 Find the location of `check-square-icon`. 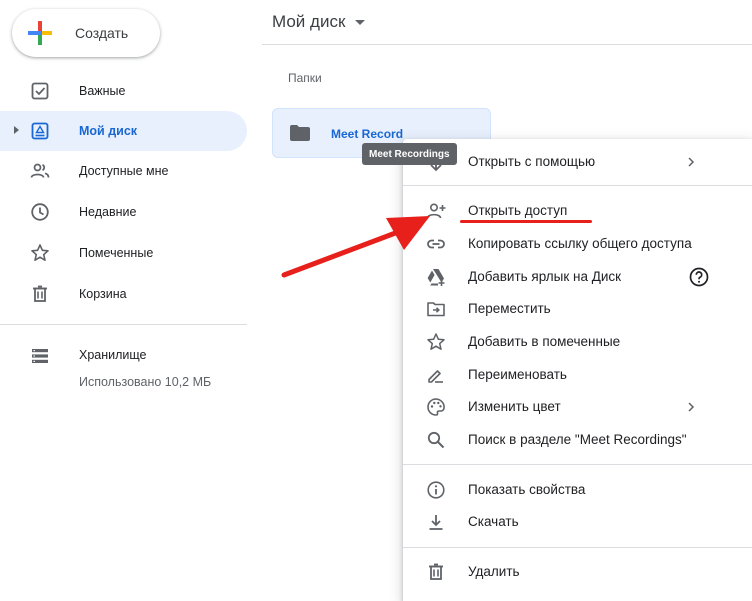

check-square-icon is located at coordinates (40, 91).